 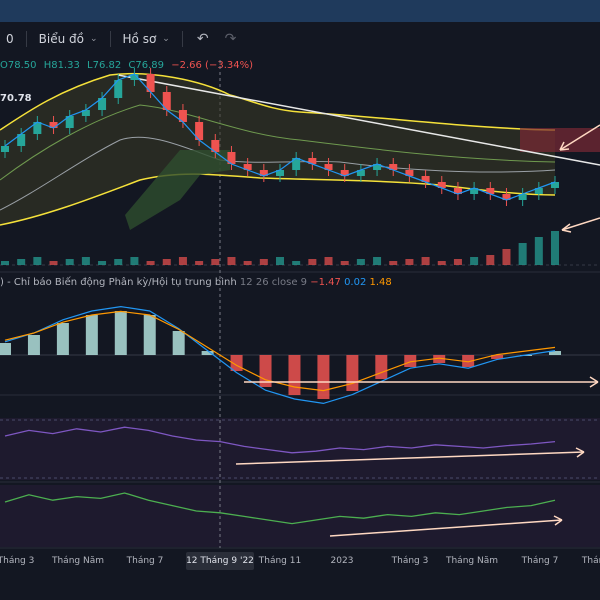 What do you see at coordinates (5, 149) in the screenshot?
I see `candle-body` at bounding box center [5, 149].